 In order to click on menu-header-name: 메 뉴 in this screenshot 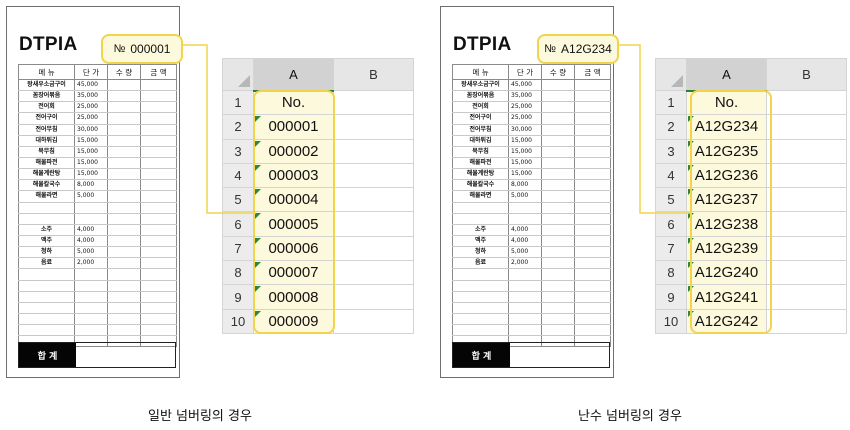, I will do `click(46, 72)`.